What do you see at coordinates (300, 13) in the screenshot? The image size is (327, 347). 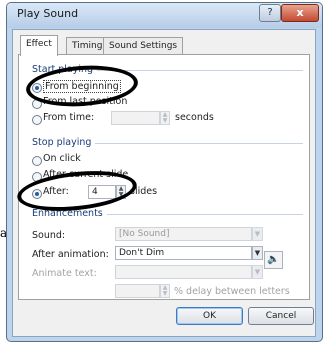 I see `close-button: x` at bounding box center [300, 13].